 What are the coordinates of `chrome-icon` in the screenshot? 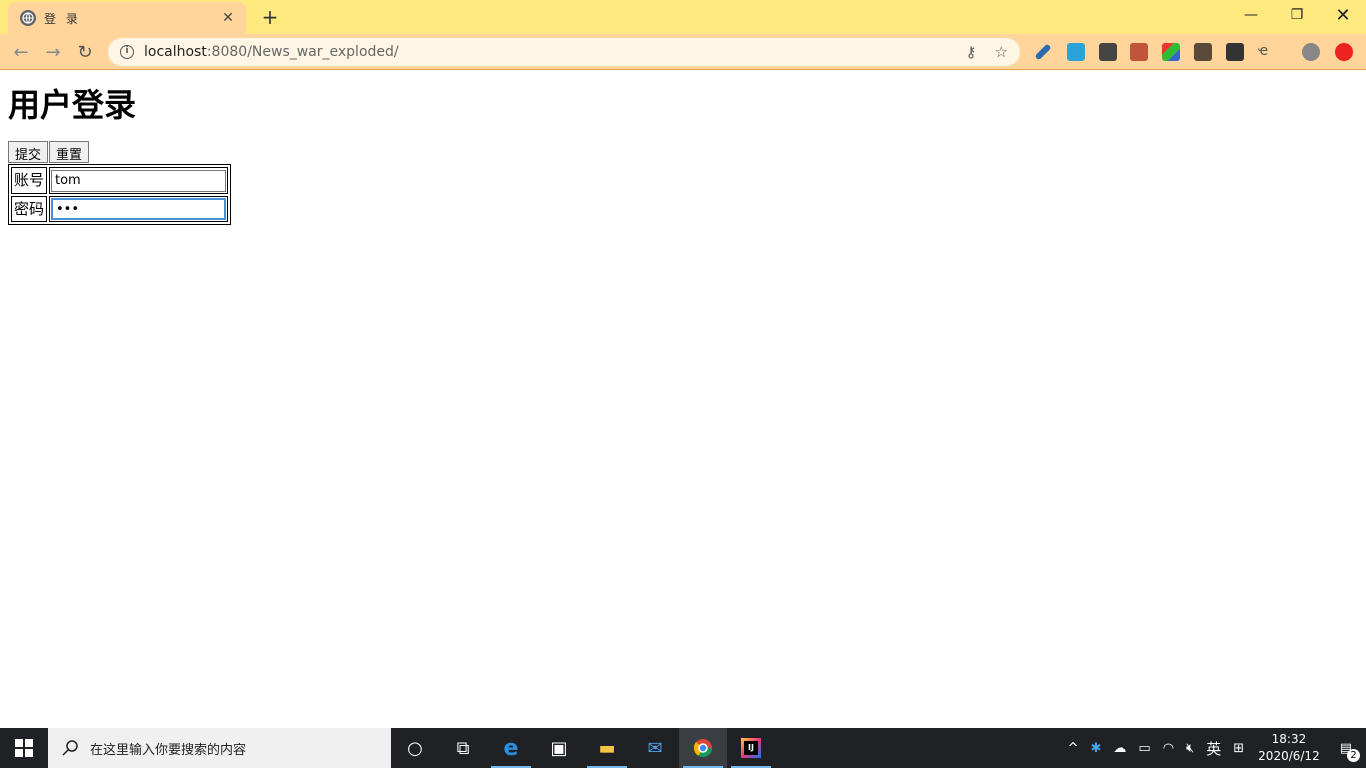 It's located at (703, 748).